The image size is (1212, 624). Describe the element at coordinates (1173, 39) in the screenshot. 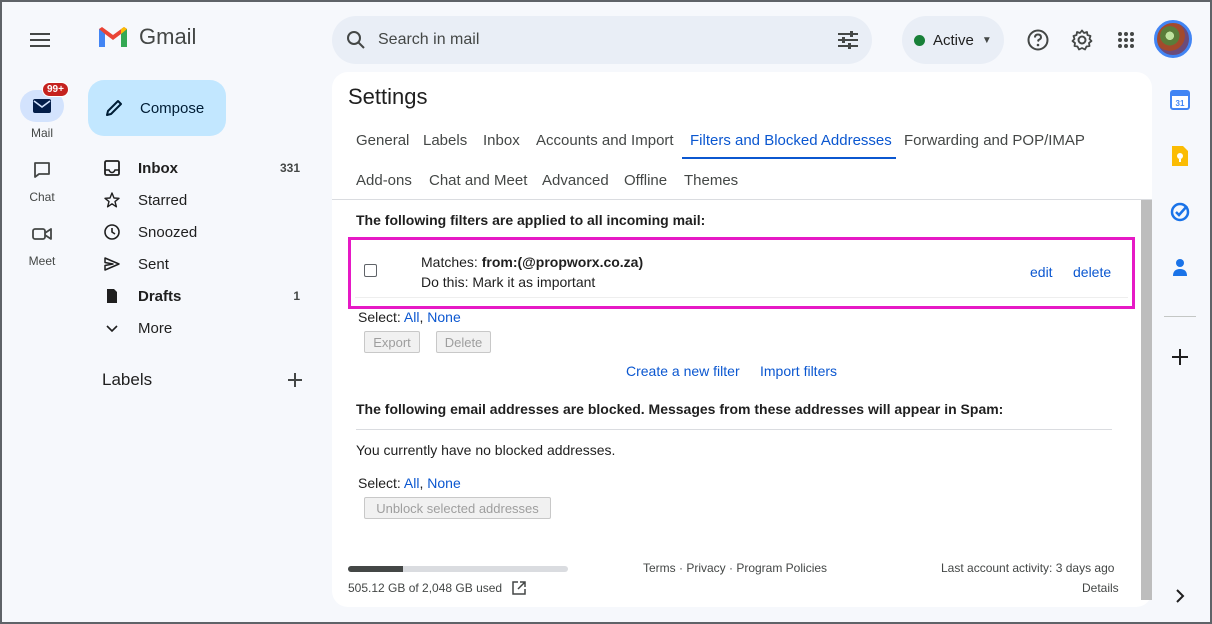

I see `account-avatar` at that location.